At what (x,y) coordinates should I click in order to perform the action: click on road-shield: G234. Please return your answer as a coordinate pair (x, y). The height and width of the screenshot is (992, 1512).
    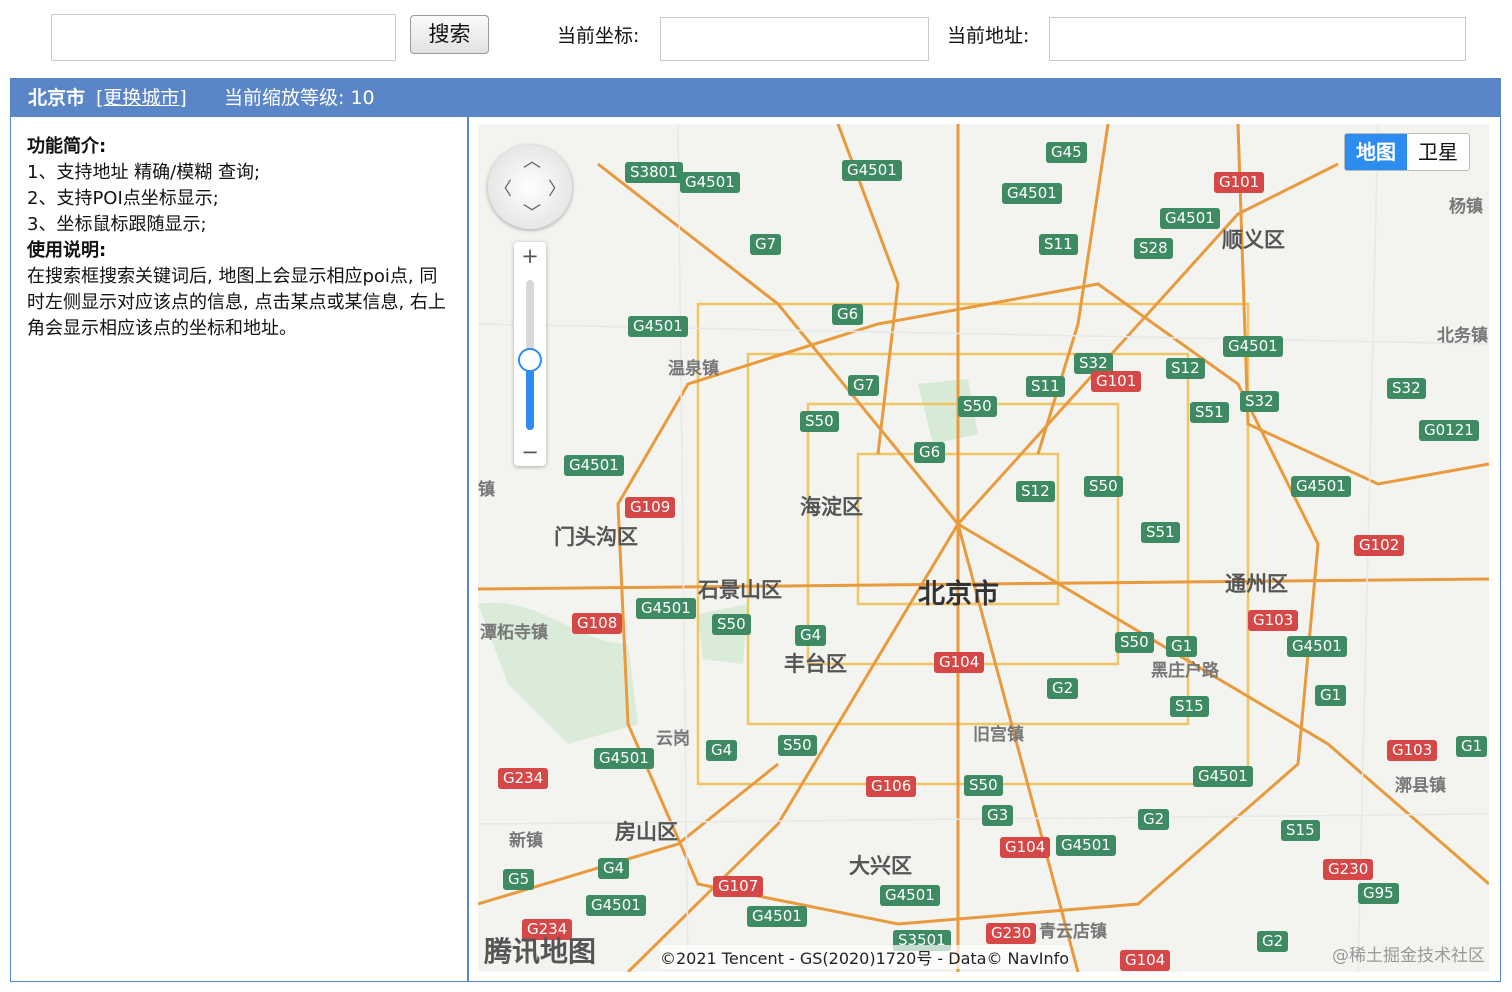
    Looking at the image, I should click on (523, 778).